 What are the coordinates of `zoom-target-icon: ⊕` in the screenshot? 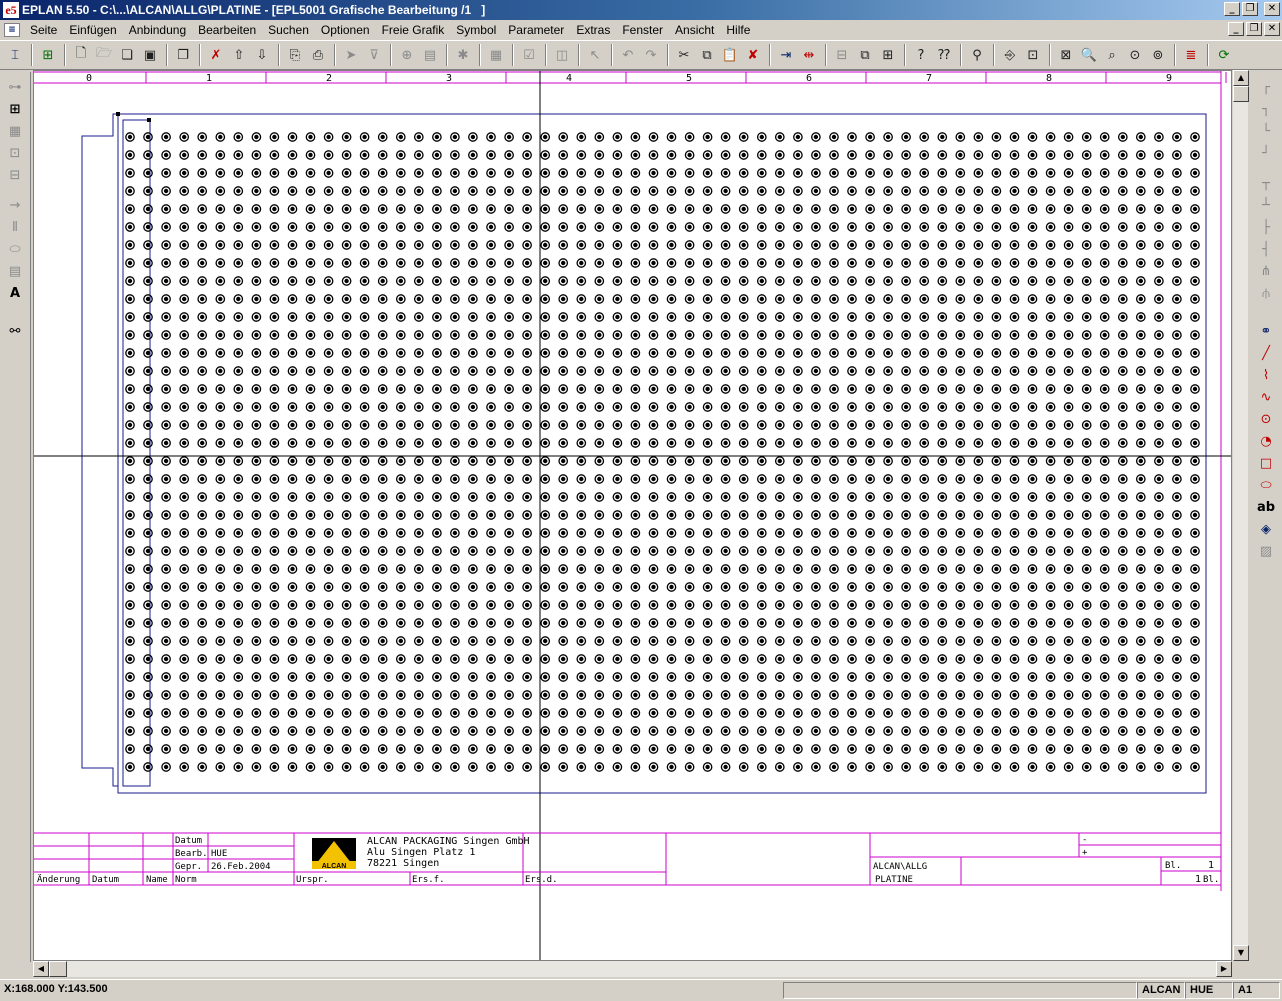 It's located at (407, 55).